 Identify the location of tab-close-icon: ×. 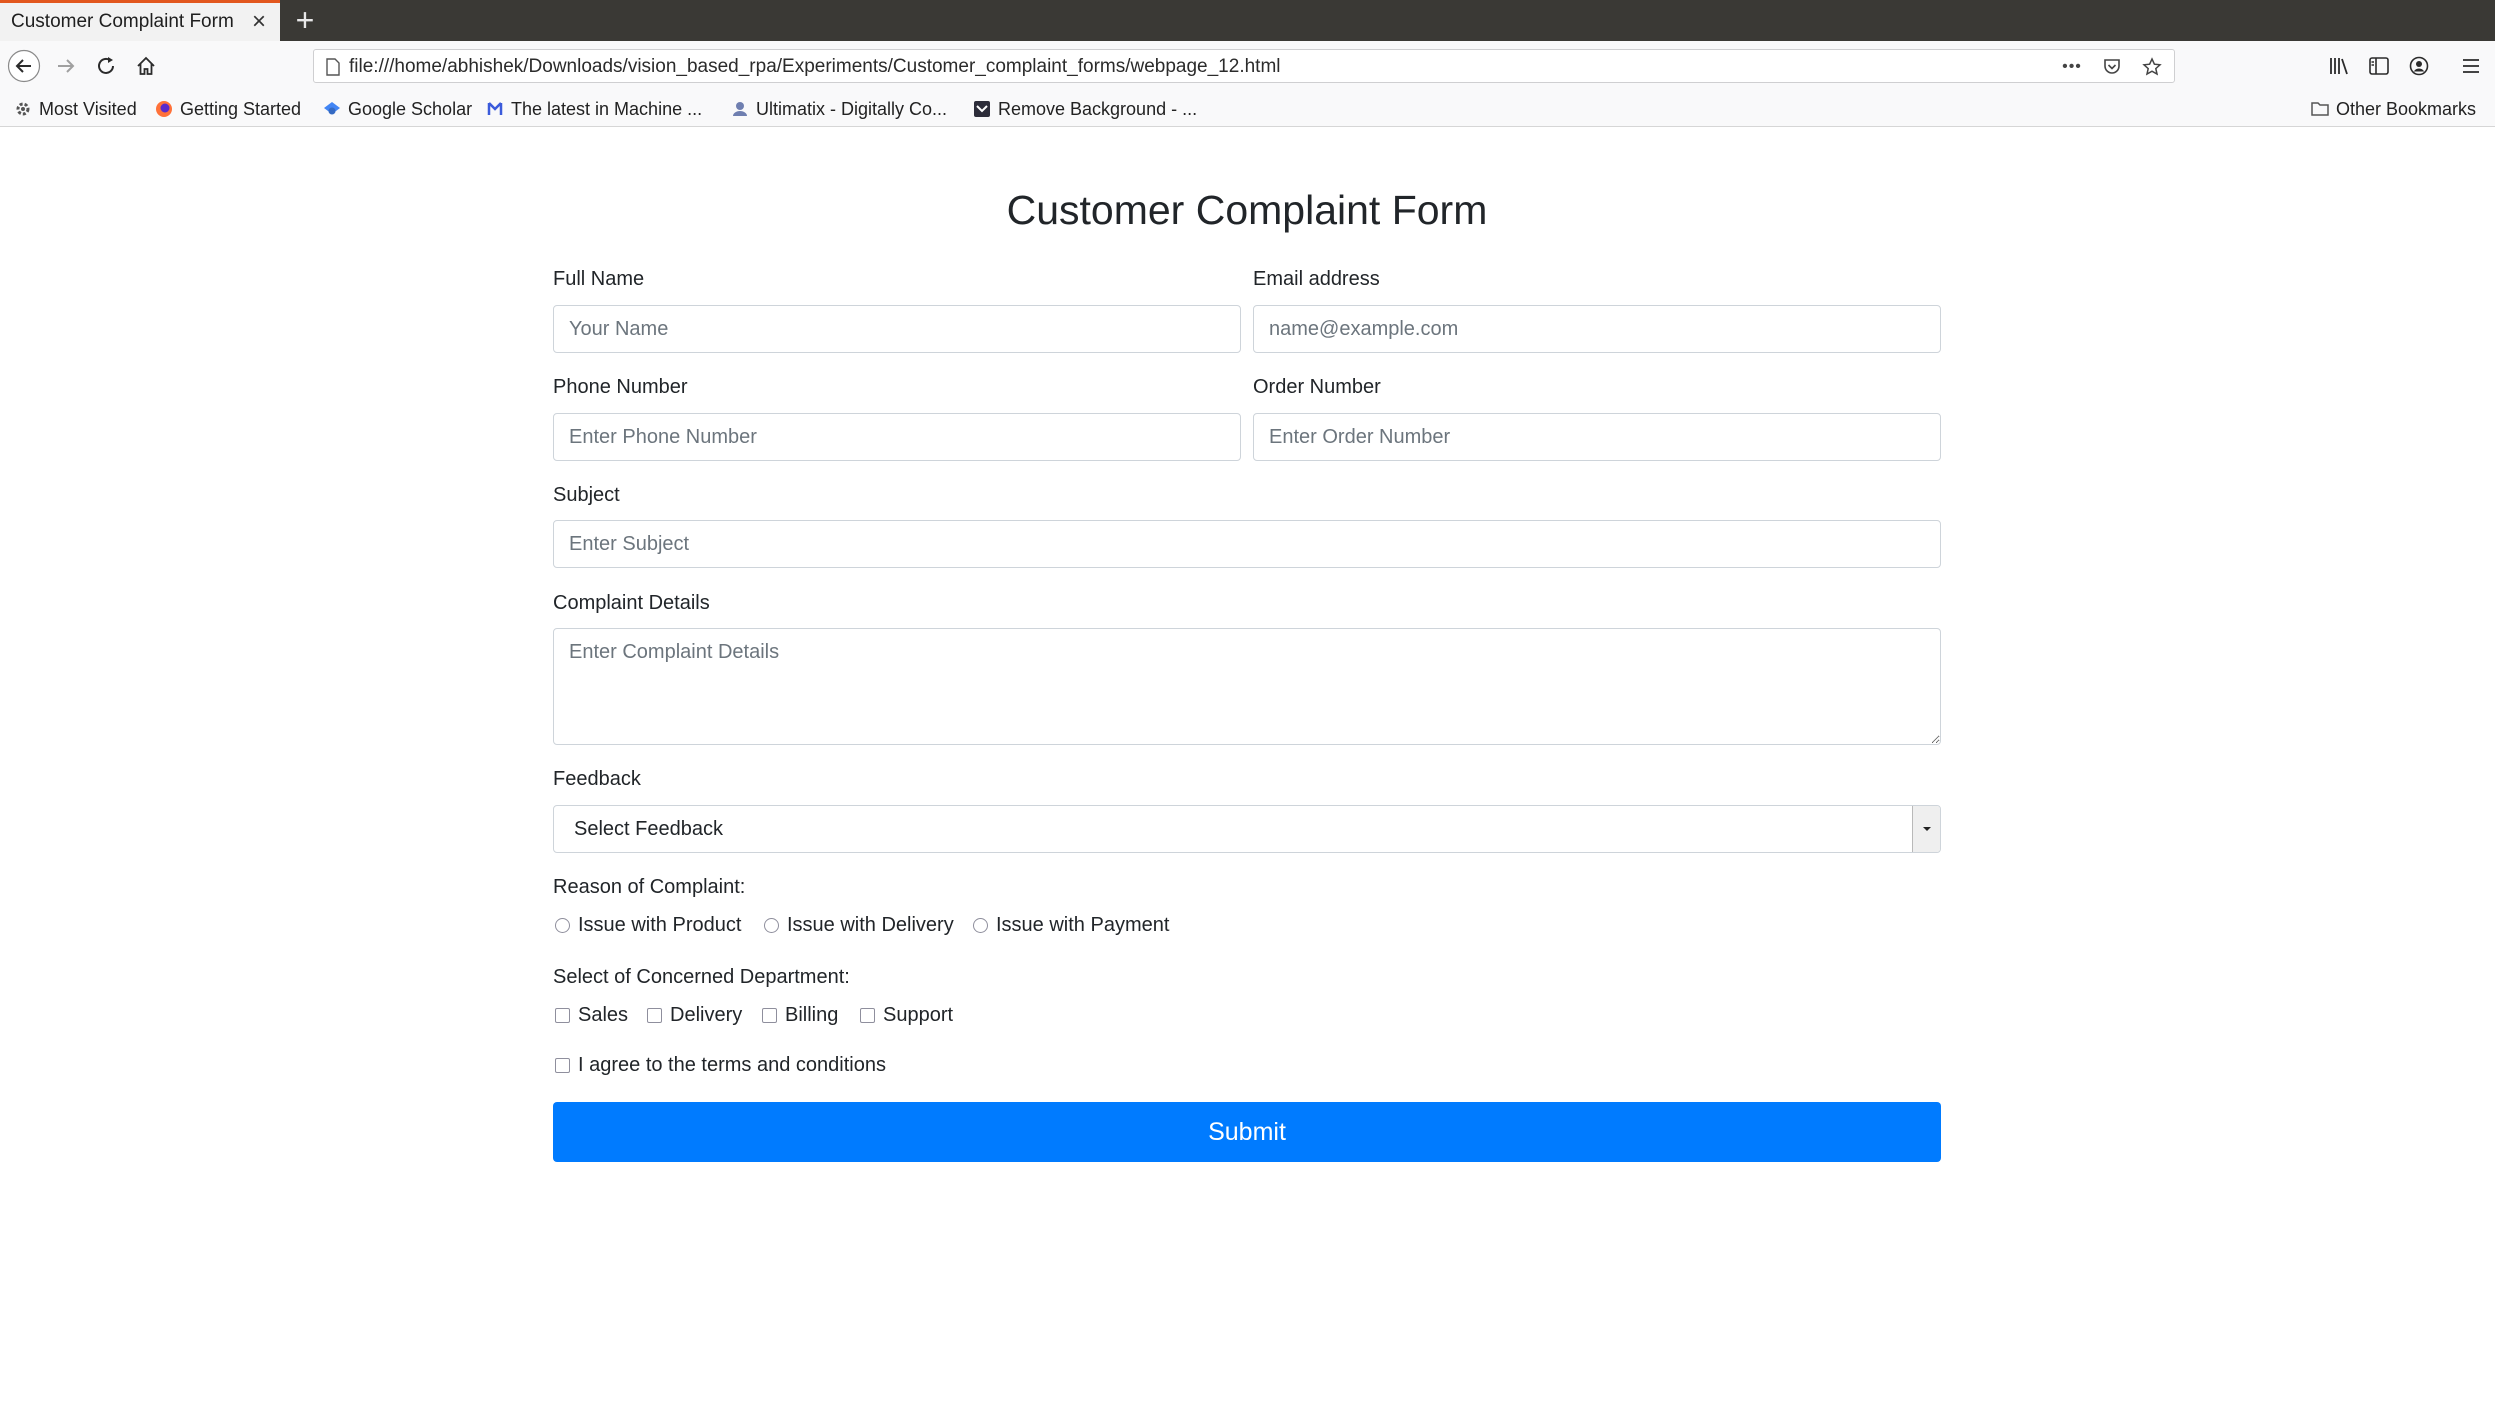
(259, 22).